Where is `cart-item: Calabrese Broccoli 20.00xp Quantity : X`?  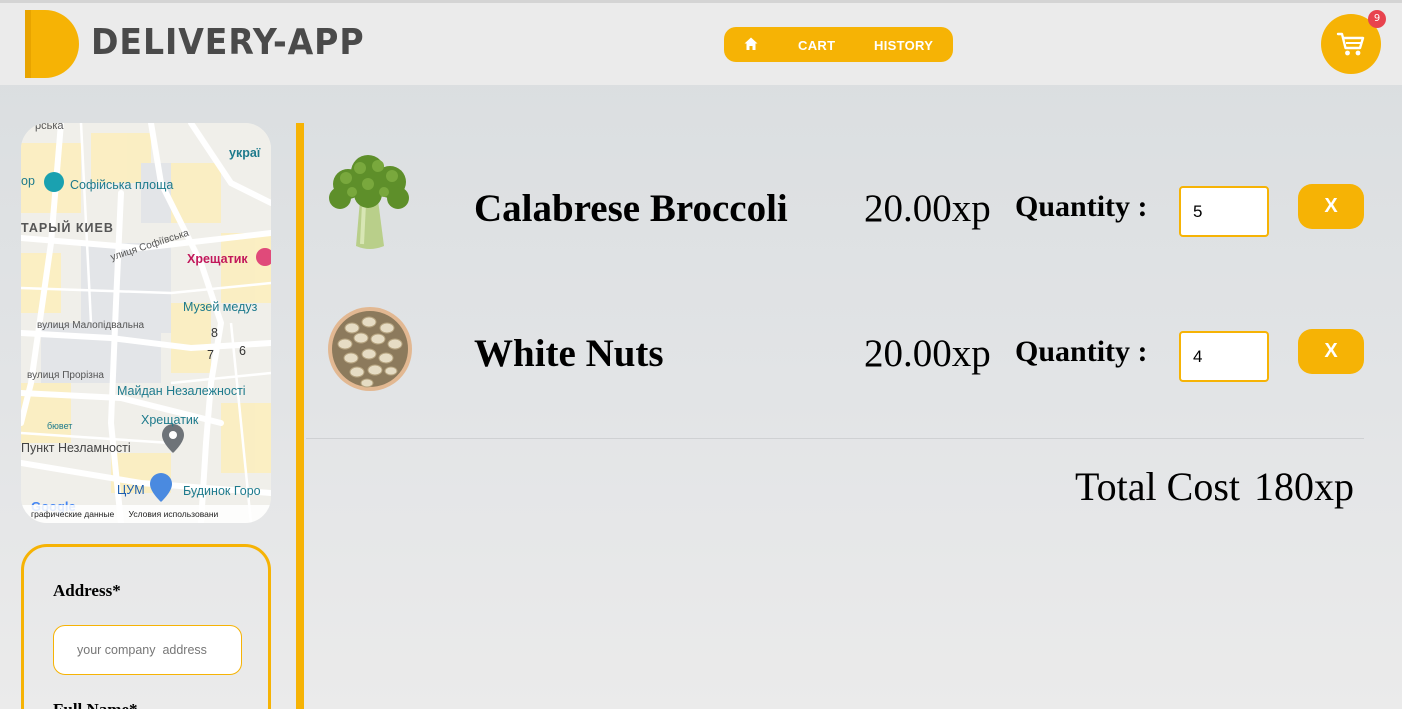
cart-item: Calabrese Broccoli 20.00xp Quantity : X is located at coordinates (846, 208).